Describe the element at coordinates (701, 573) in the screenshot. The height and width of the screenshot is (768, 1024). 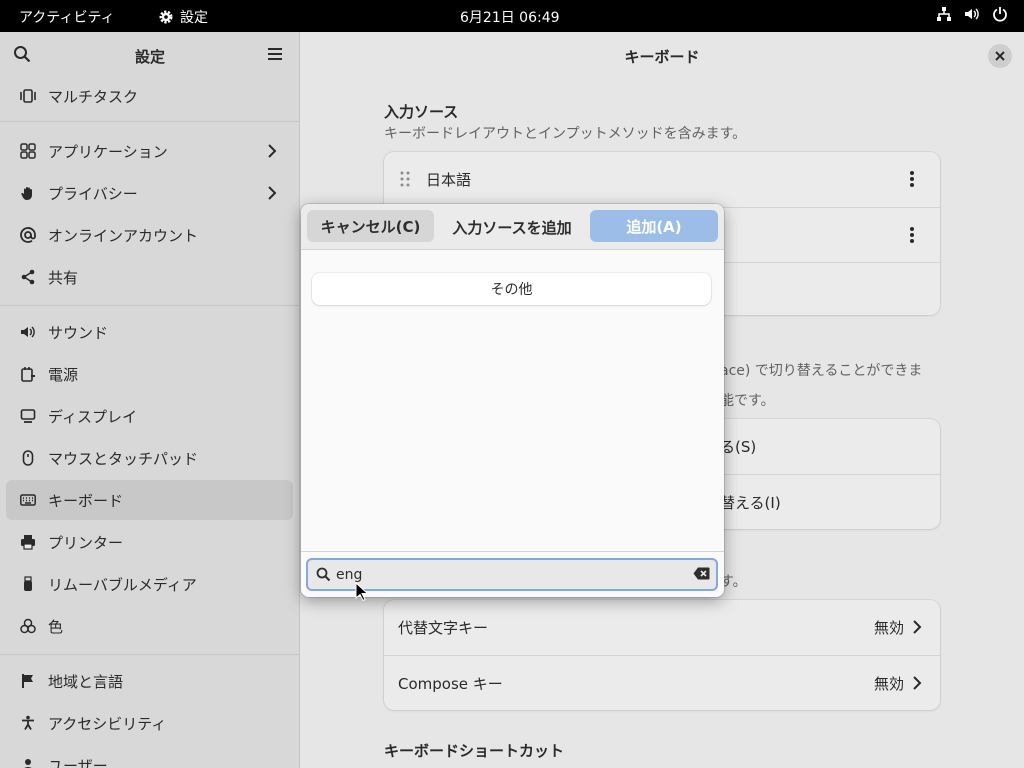
I see `clear-search-icon` at that location.